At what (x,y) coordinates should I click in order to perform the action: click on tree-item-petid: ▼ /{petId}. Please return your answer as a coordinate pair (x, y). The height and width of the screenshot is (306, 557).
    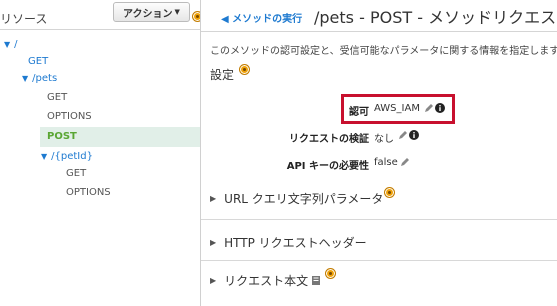
    Looking at the image, I should click on (67, 156).